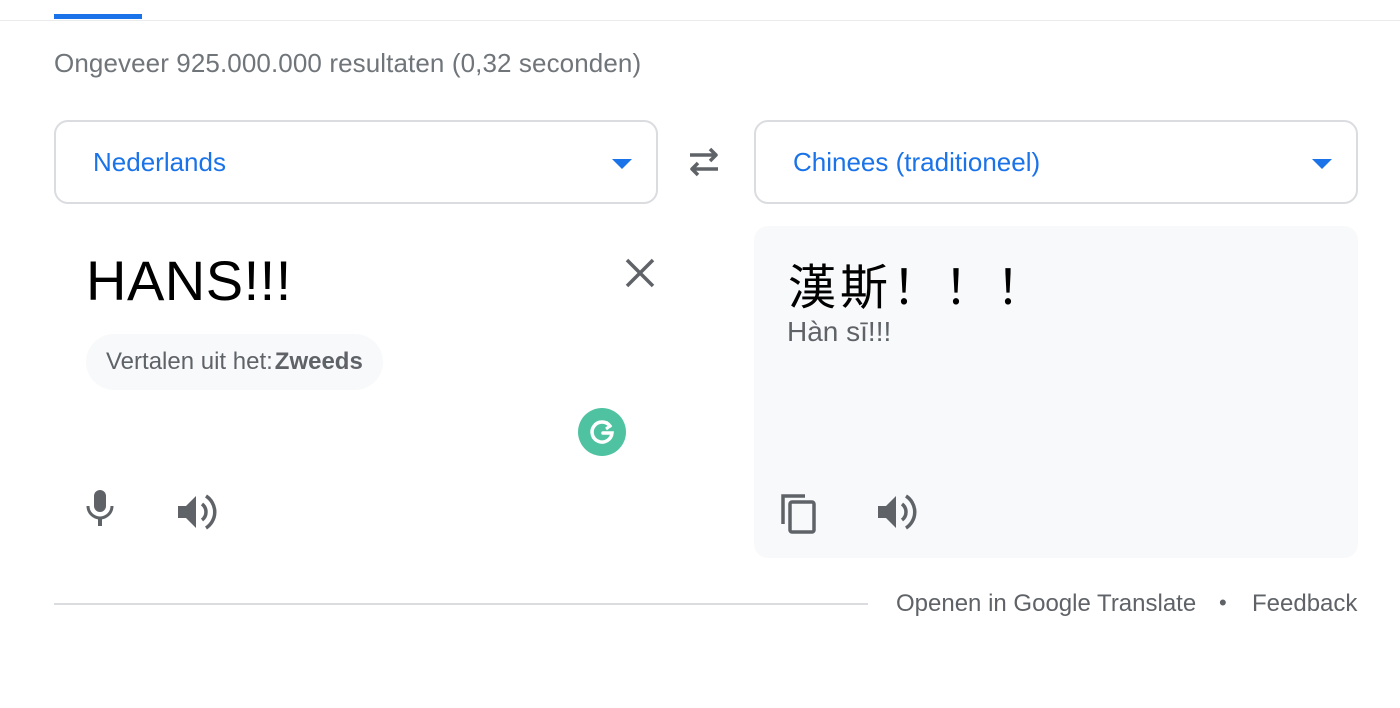  I want to click on translated-text: 漢斯！！！, so click(918, 288).